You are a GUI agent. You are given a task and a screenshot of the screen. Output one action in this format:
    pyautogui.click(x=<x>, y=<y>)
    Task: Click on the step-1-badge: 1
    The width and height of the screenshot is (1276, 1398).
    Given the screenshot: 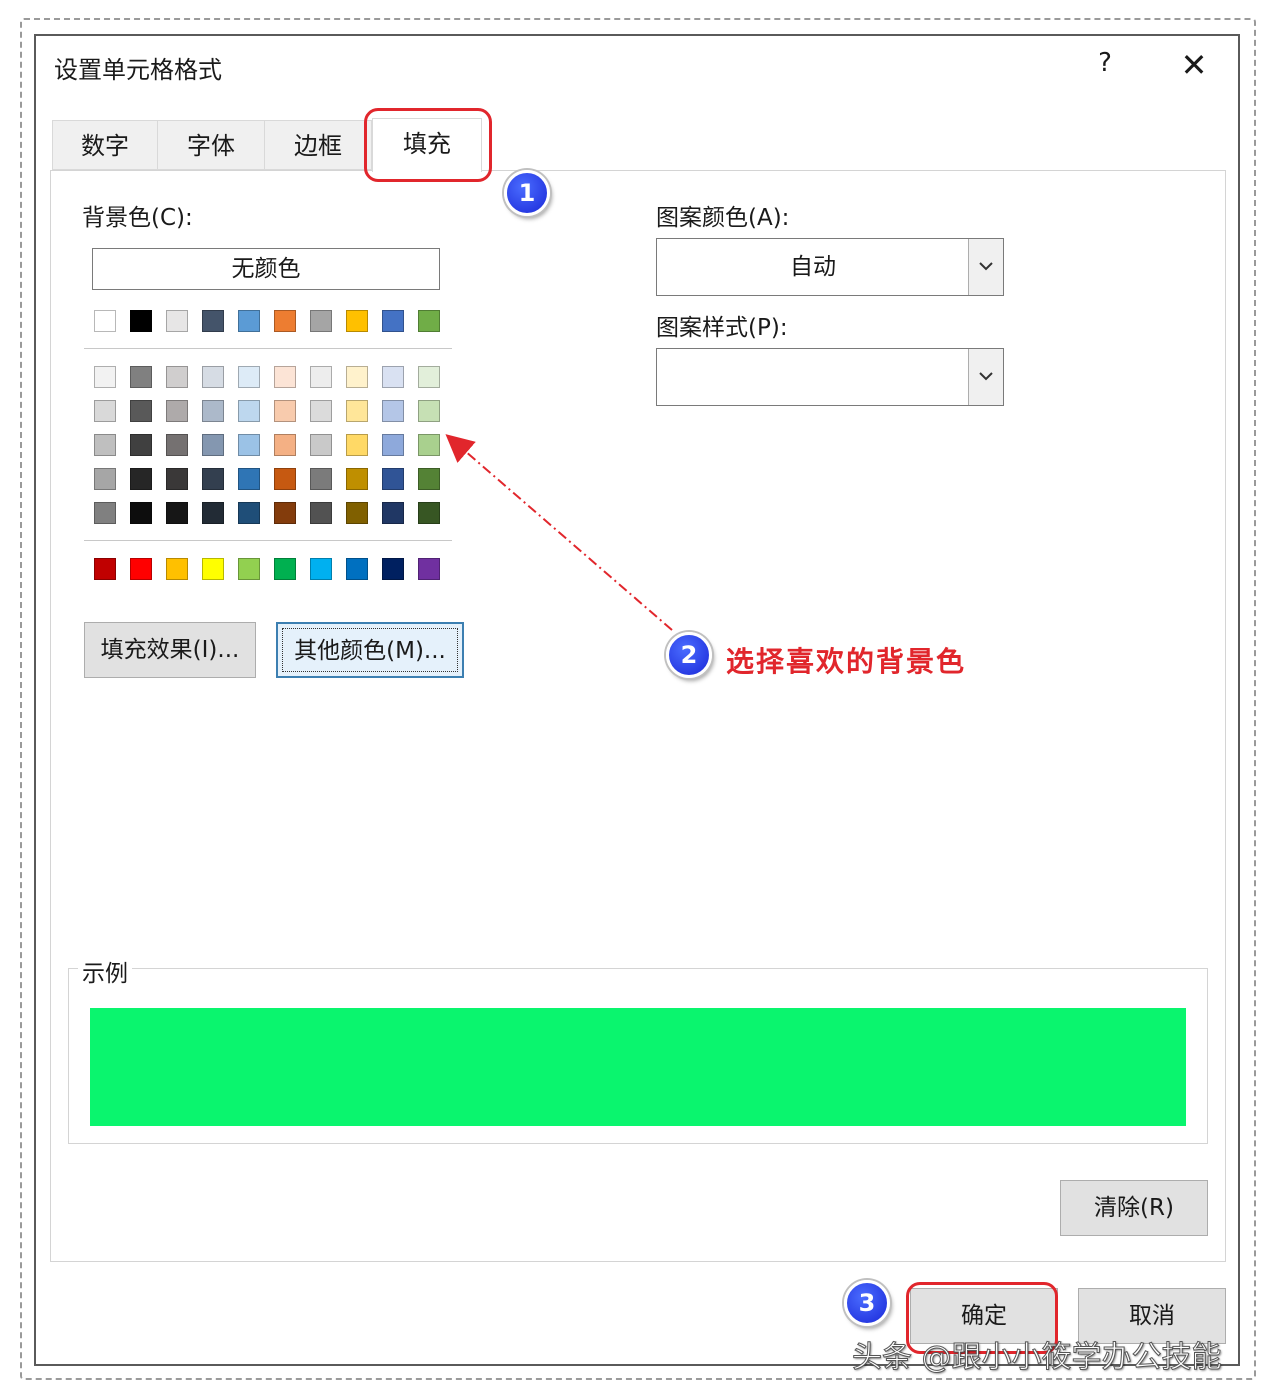 What is the action you would take?
    pyautogui.click(x=527, y=193)
    